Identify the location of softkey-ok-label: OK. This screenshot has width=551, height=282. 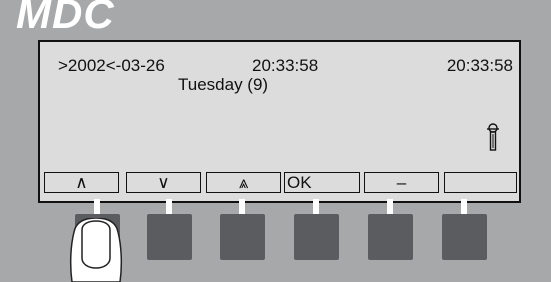
(299, 182).